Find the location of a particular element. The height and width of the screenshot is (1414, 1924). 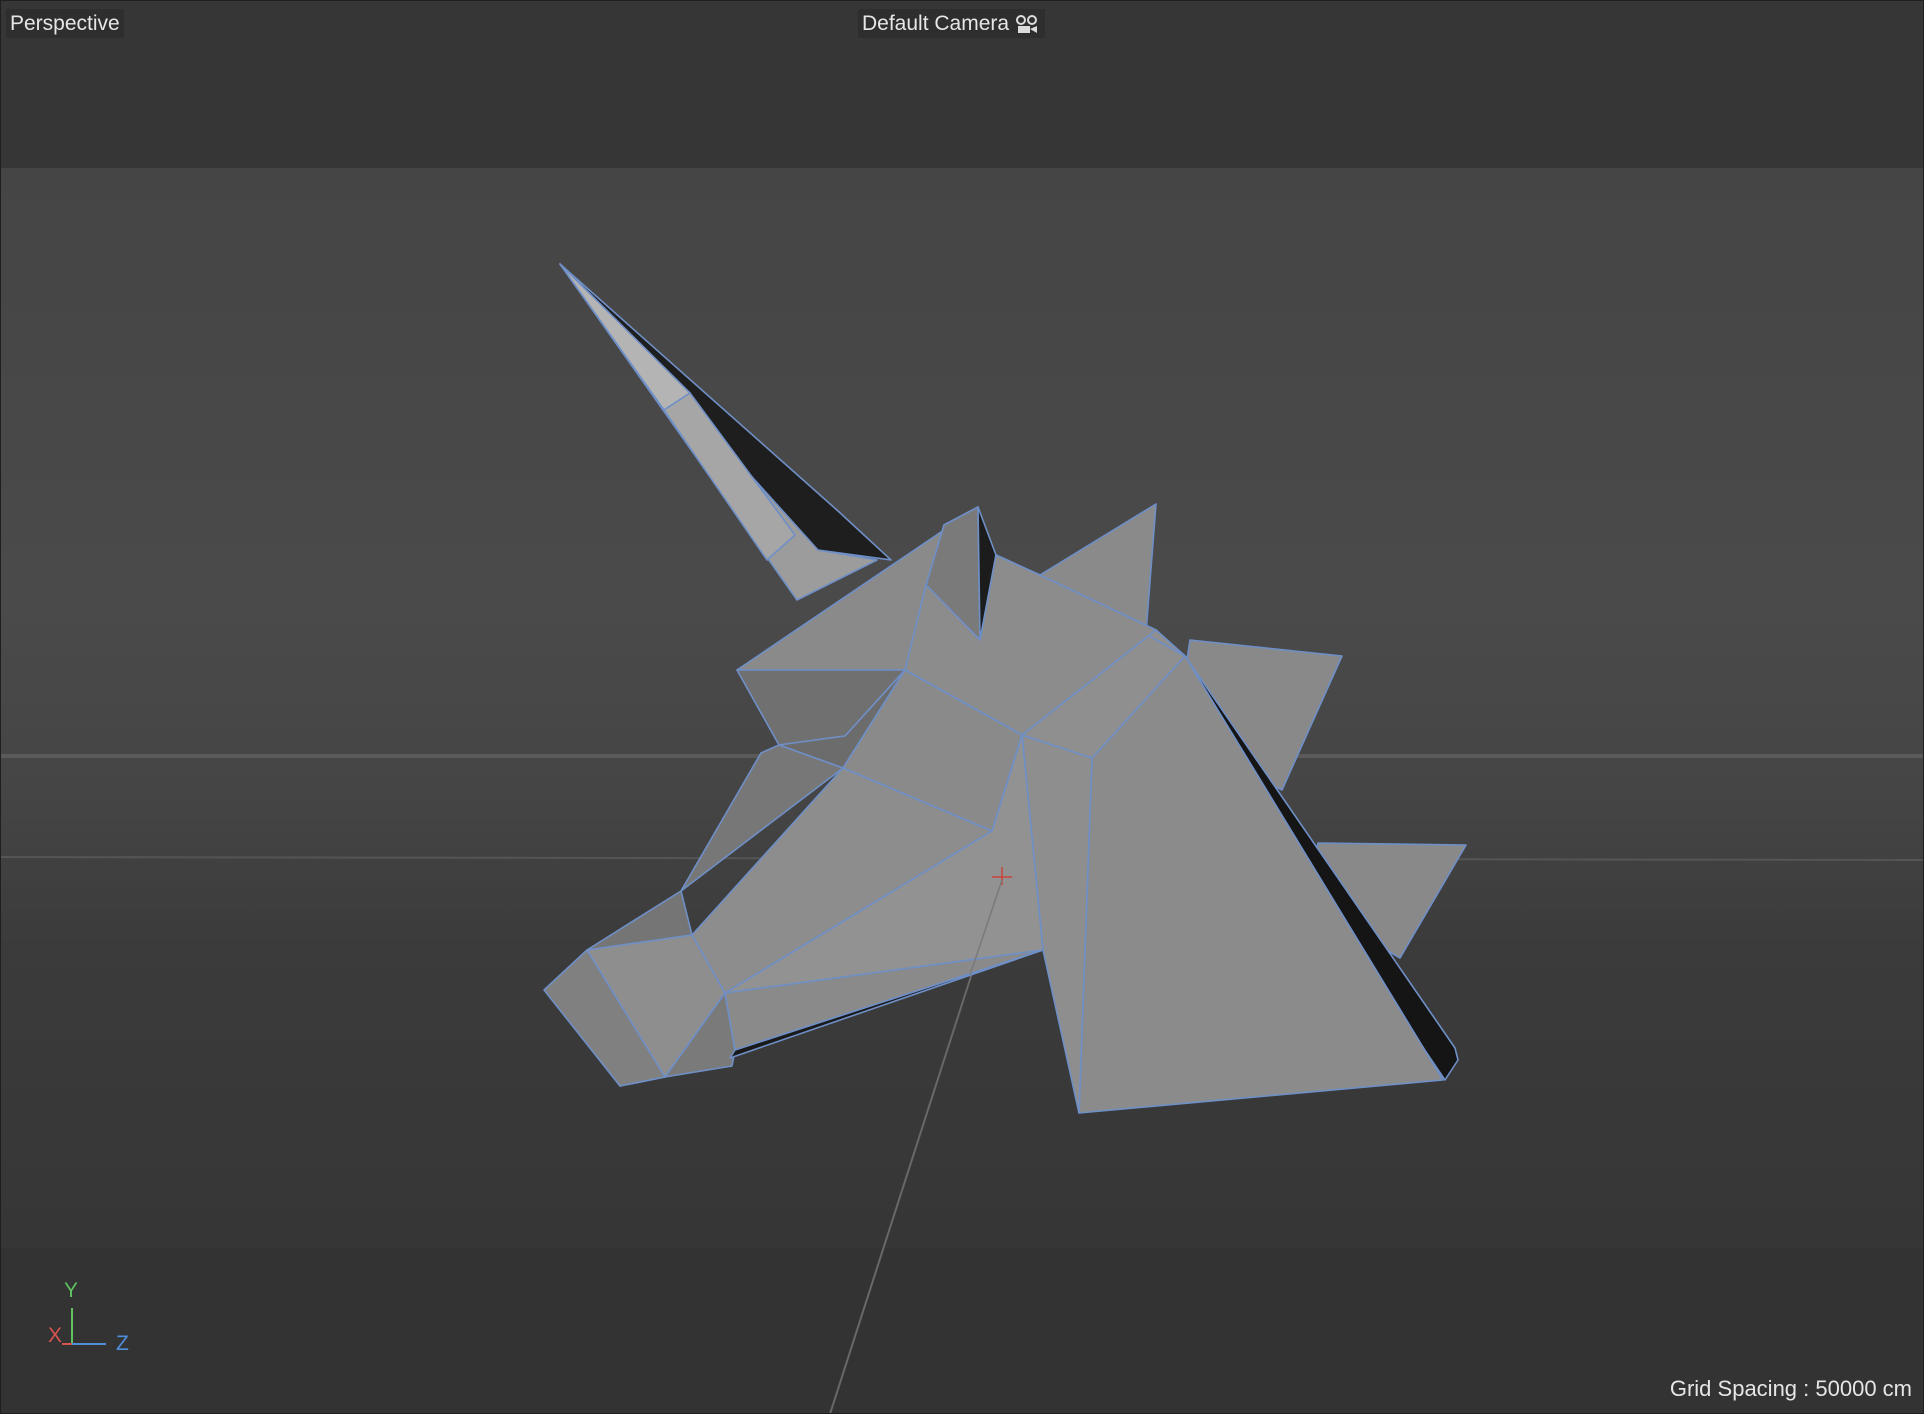

grid-spacing-label: Grid Spacing : 50000 cm is located at coordinates (1790, 1388).